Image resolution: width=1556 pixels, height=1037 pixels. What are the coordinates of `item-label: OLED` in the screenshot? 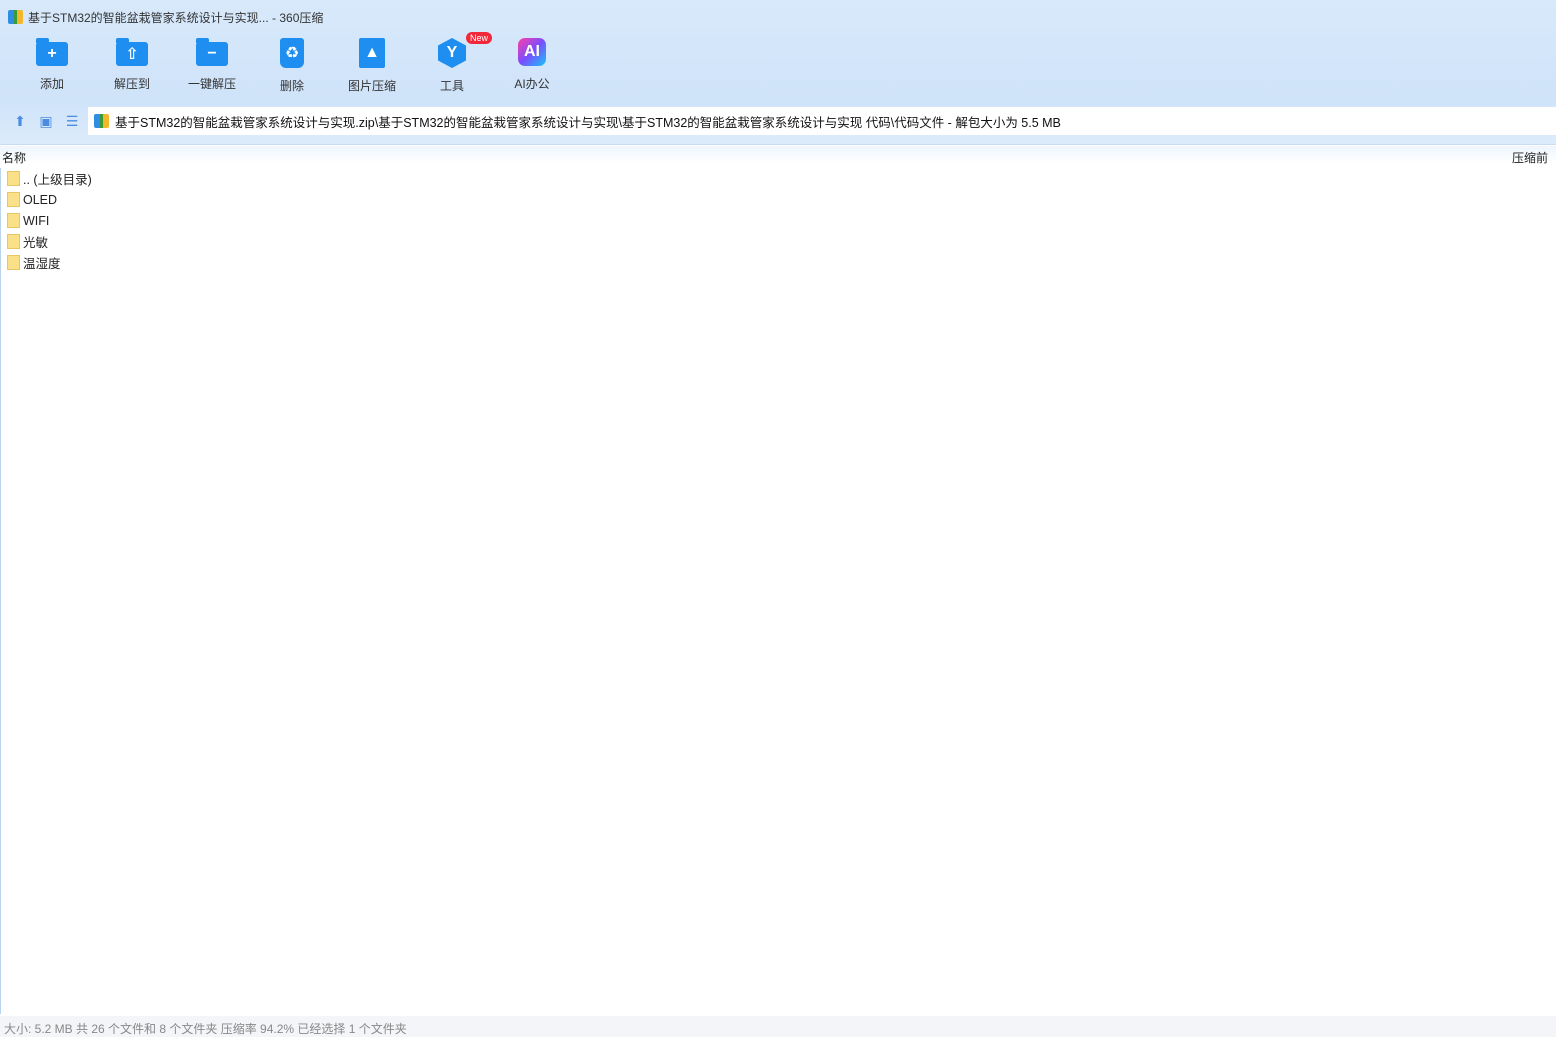 It's located at (40, 199).